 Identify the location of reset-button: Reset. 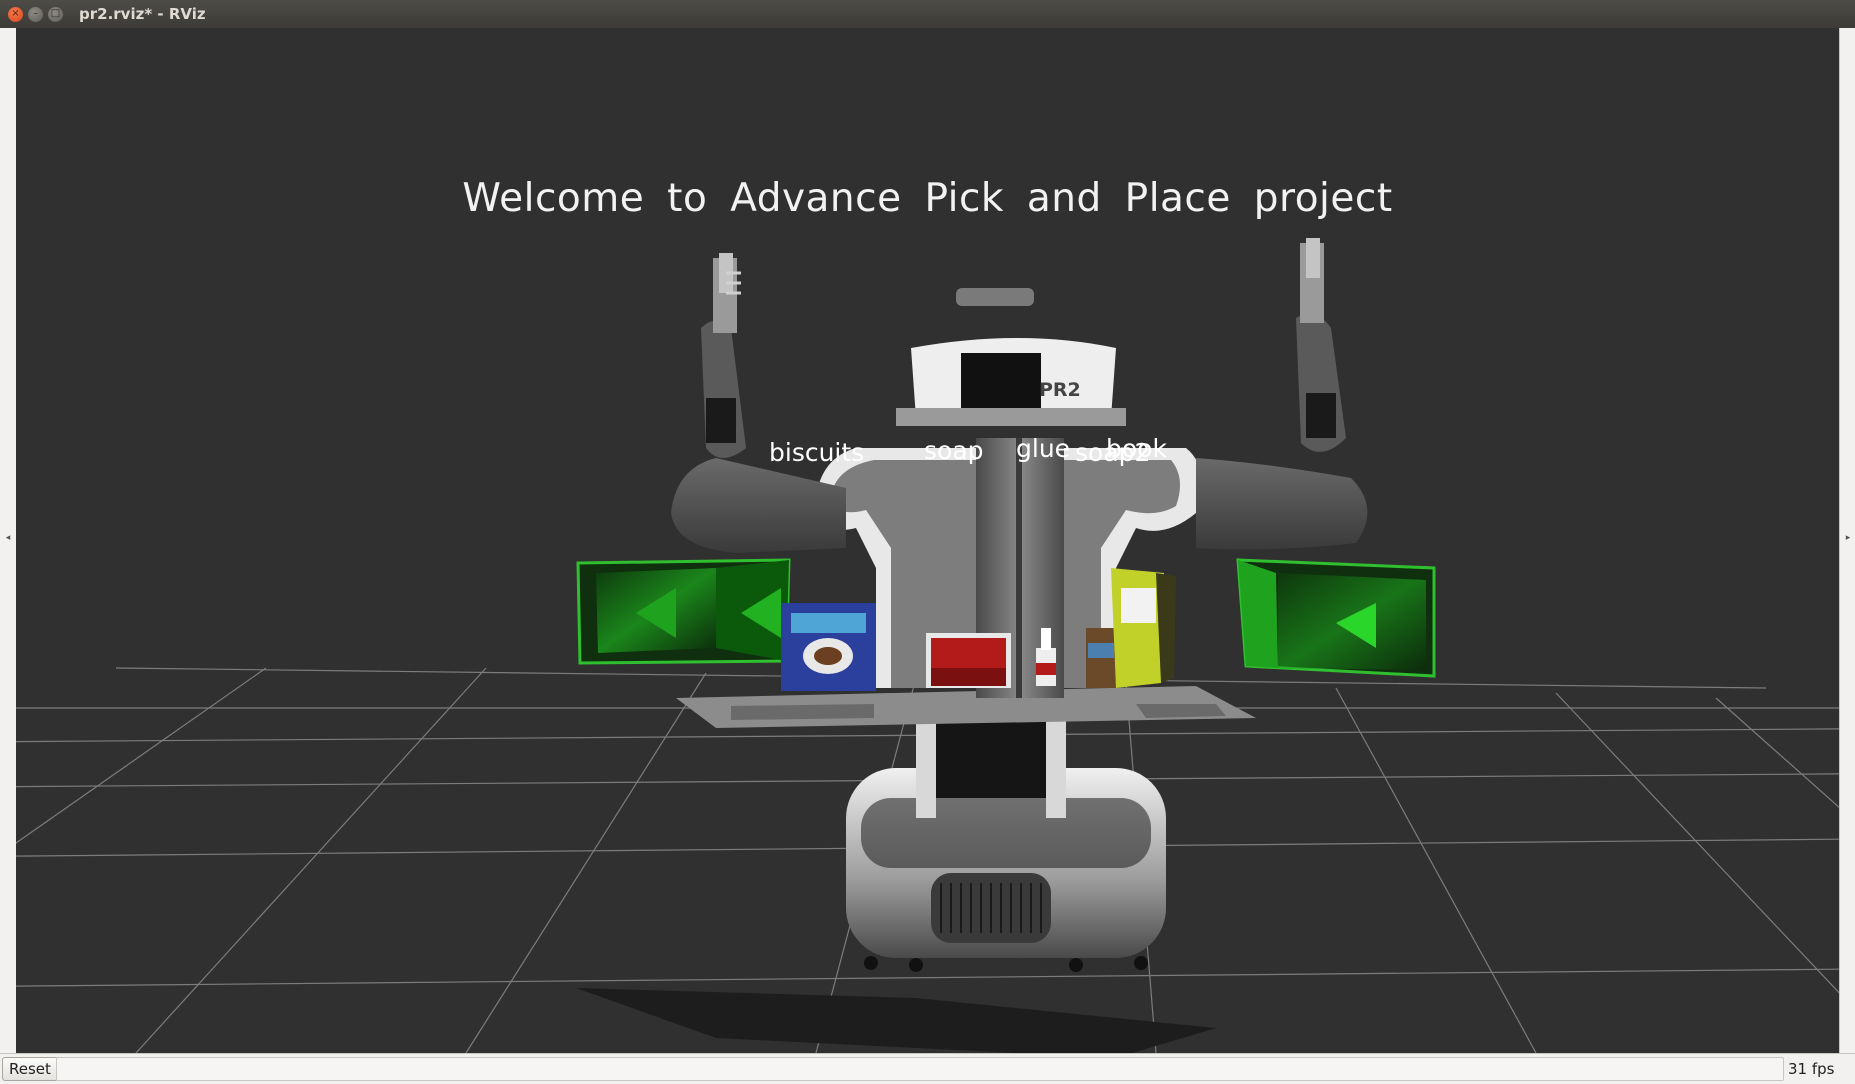
(30, 1069).